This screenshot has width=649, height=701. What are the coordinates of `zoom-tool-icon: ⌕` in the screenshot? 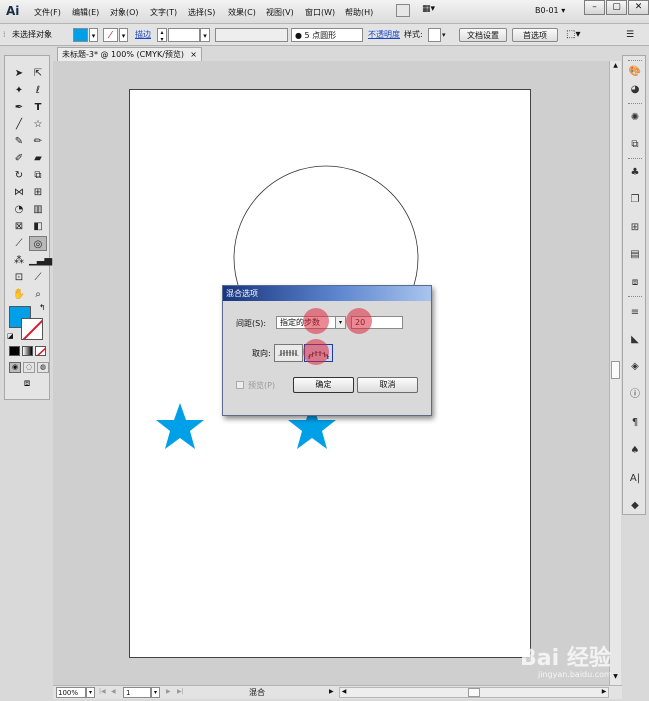 It's located at (38, 294).